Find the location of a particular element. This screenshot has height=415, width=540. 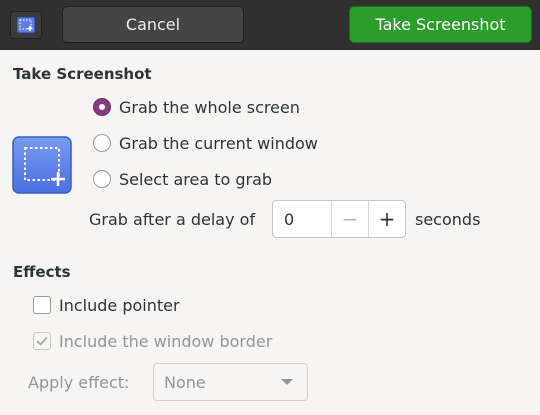

delay-spinbutton: 0 − + is located at coordinates (339, 219).